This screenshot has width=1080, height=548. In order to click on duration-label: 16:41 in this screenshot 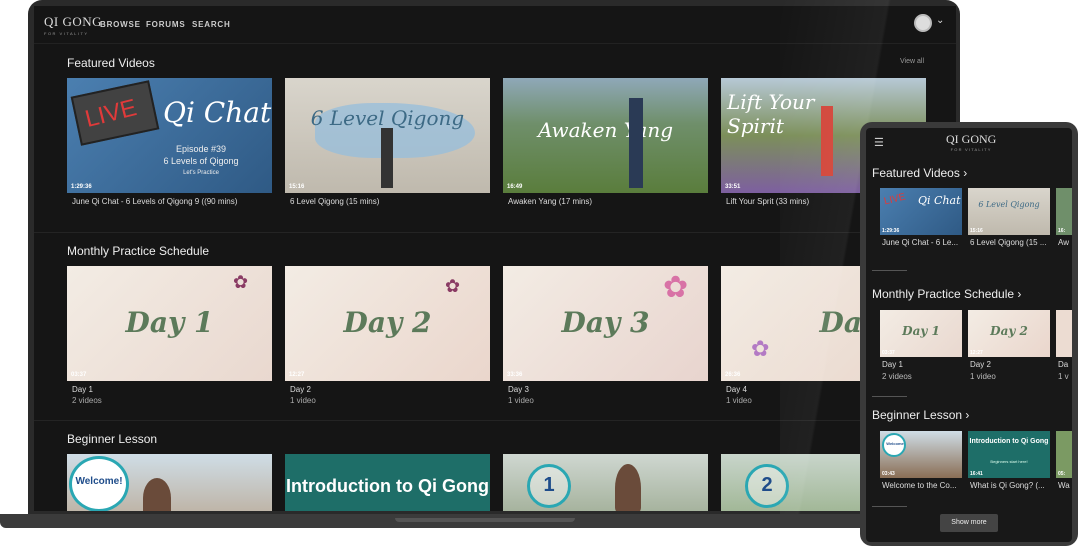, I will do `click(976, 474)`.